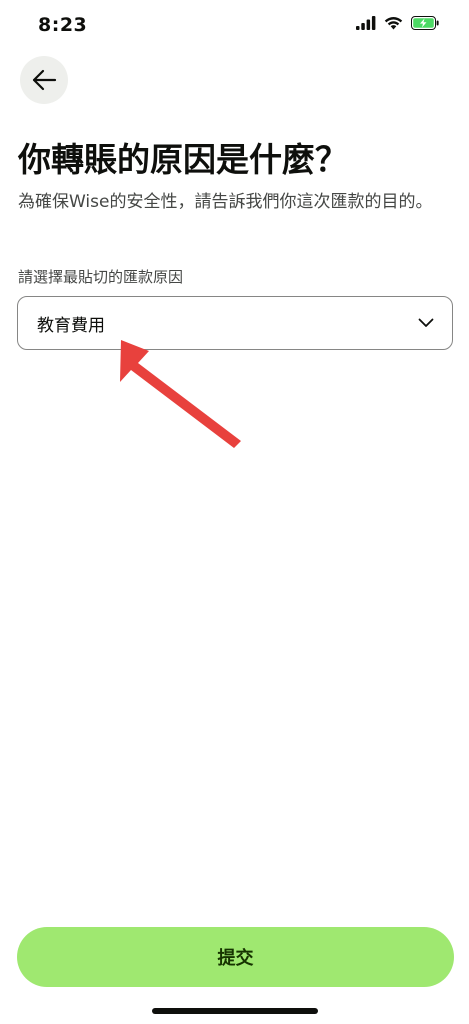  I want to click on page-title: 你轉賬的原因是什麼？, so click(183, 159).